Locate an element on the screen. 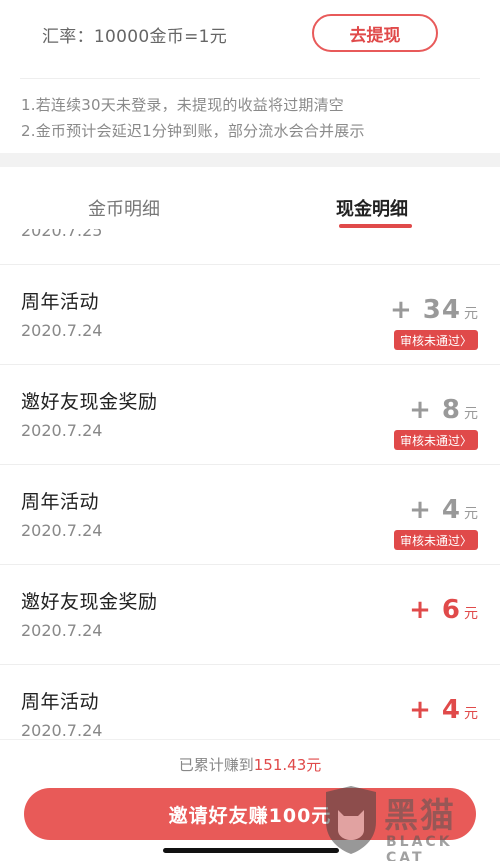  exchange-rate-text: 汇率：10000金币=1元 is located at coordinates (135, 37).